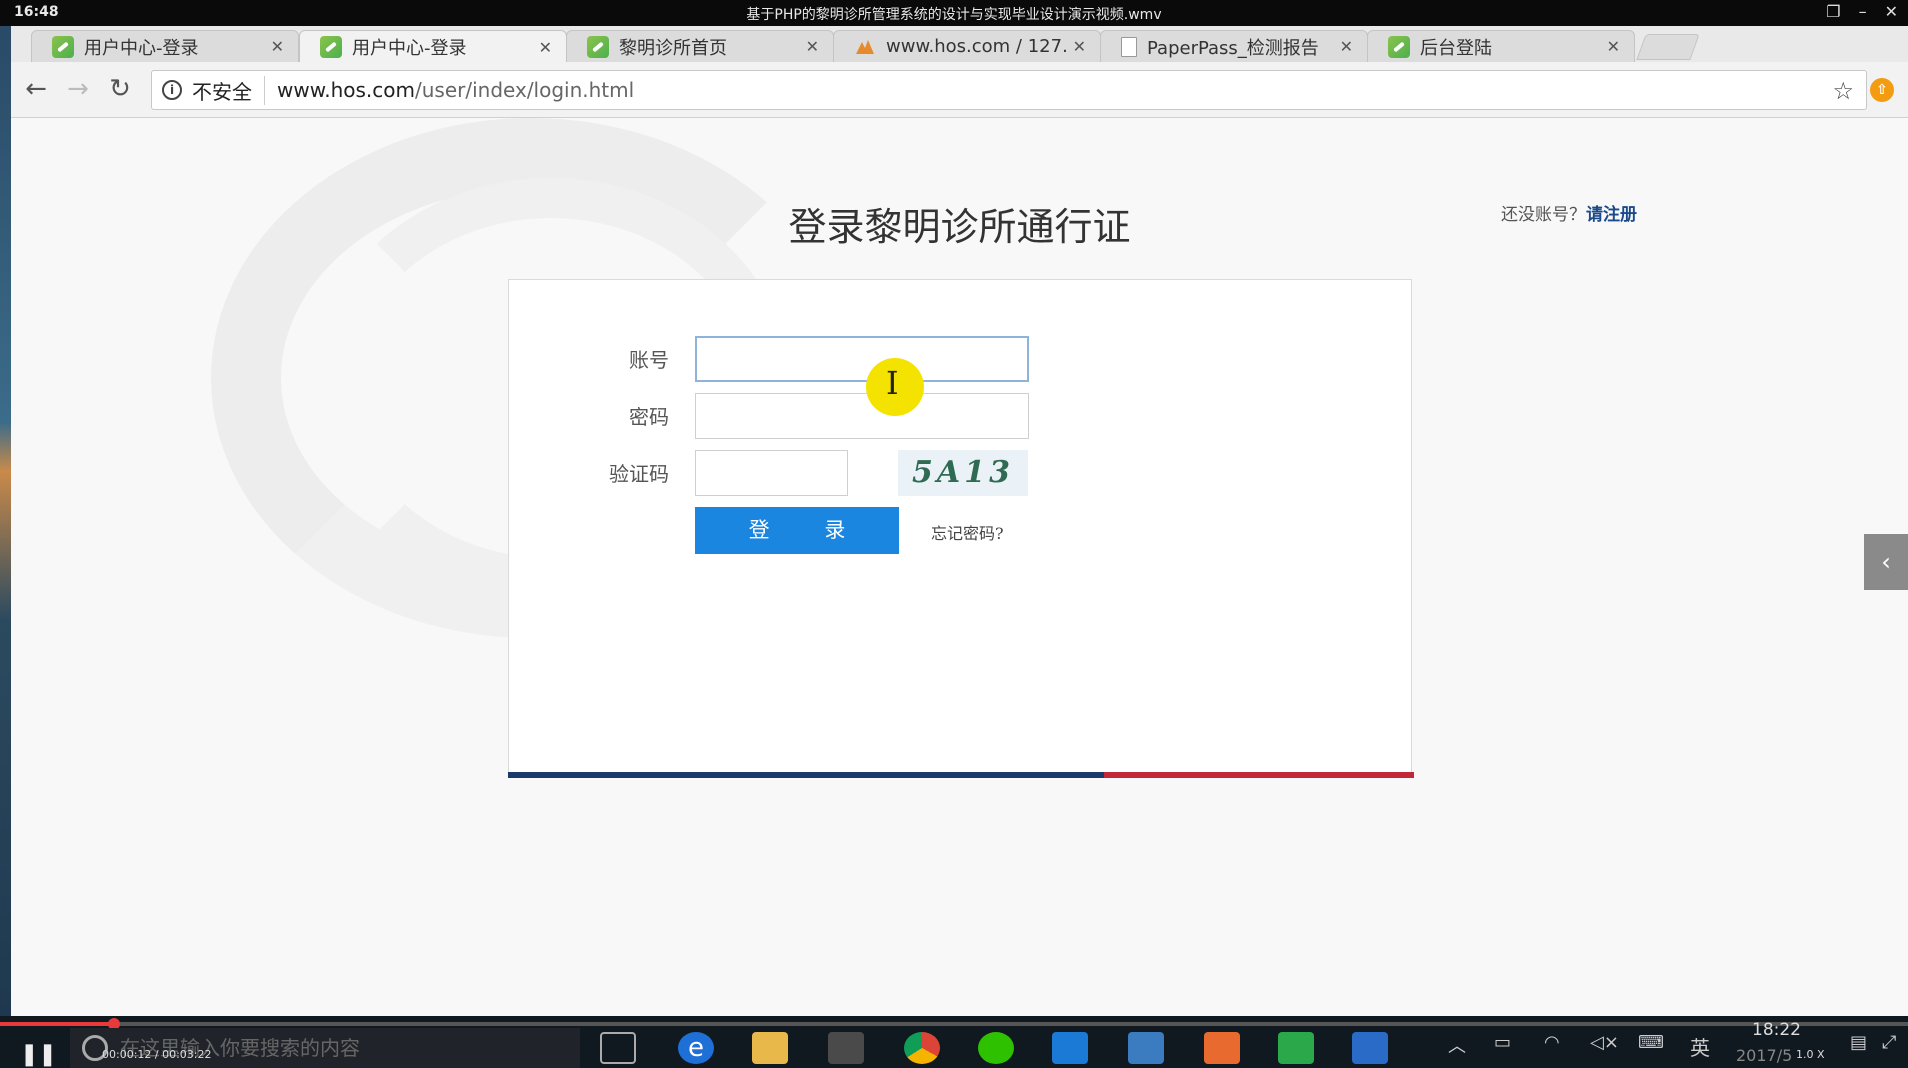  What do you see at coordinates (797, 530) in the screenshot?
I see `login-button: 登 录` at bounding box center [797, 530].